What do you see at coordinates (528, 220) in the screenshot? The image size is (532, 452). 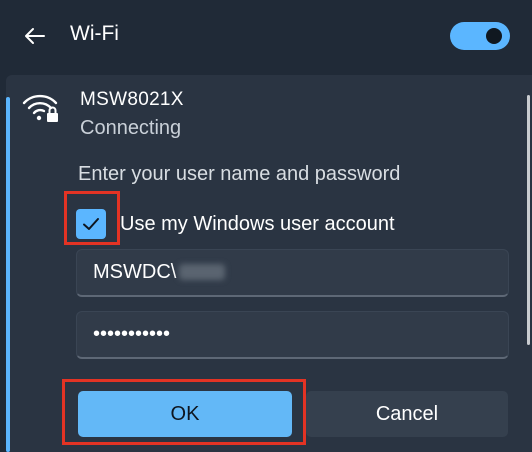 I see `scrollbar` at bounding box center [528, 220].